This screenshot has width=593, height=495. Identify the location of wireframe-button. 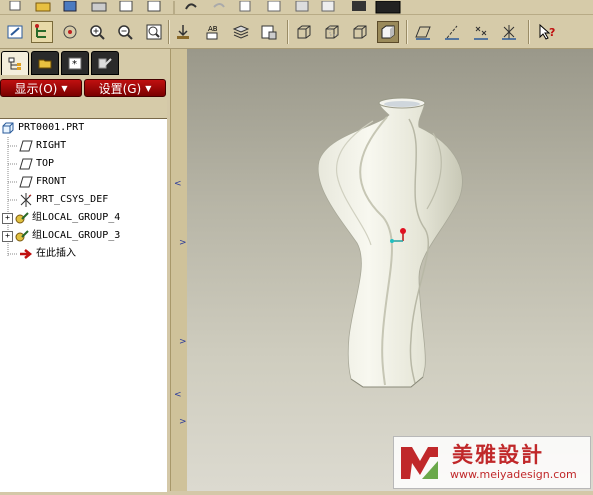
(304, 32).